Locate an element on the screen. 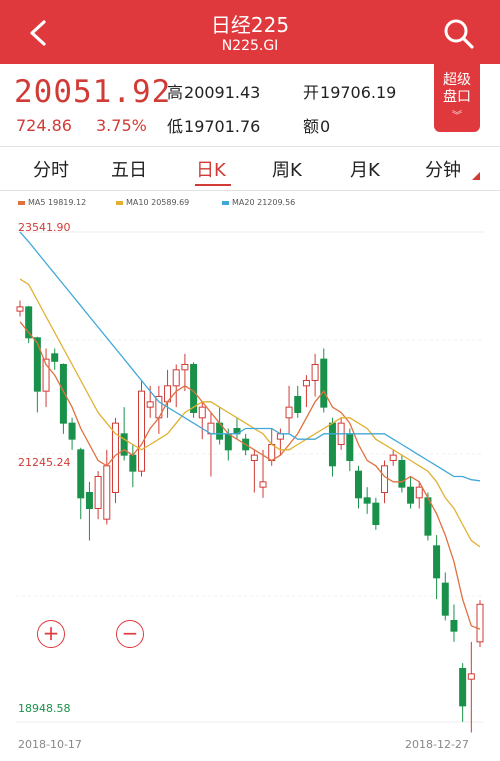 This screenshot has width=500, height=761. high-value: 20091.43 is located at coordinates (222, 92).